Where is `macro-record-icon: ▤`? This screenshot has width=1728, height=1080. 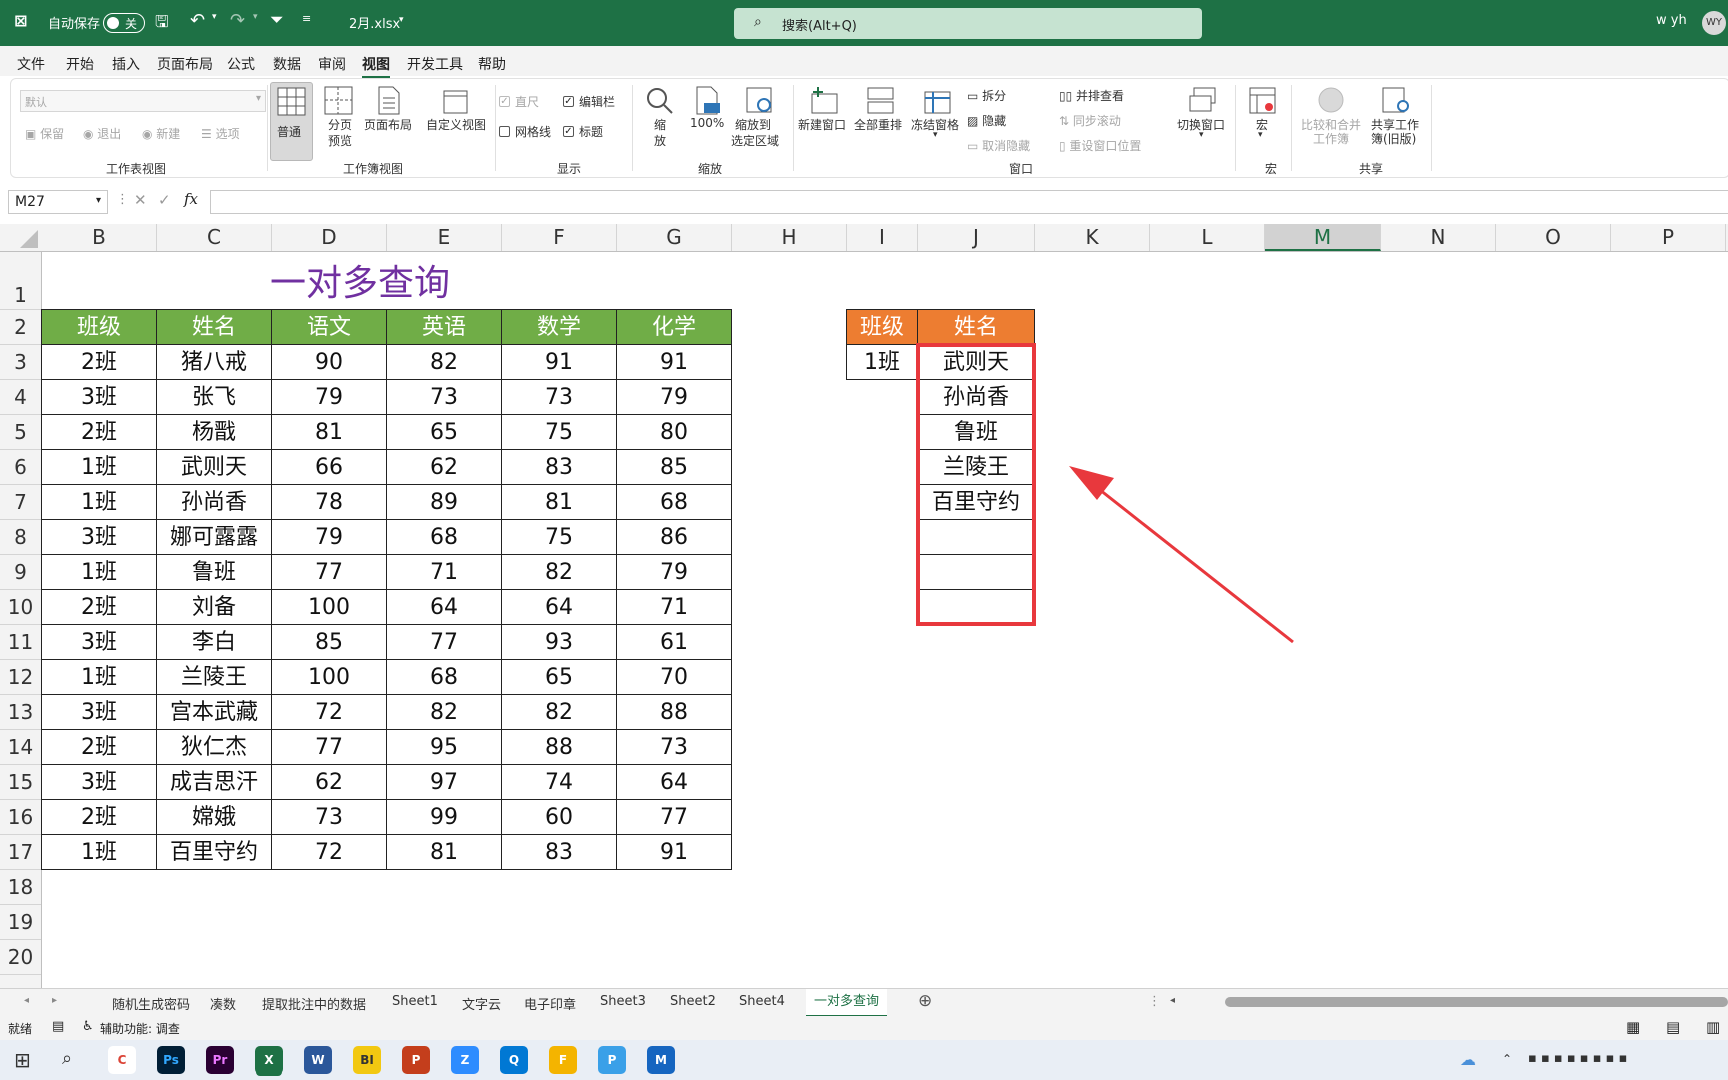
macro-record-icon: ▤ is located at coordinates (58, 1026).